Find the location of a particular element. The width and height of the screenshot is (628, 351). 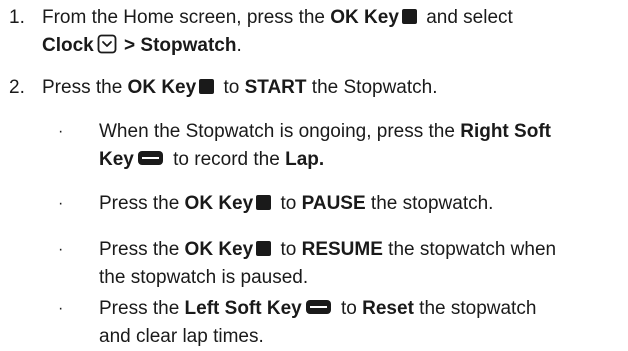

bullet-line-1: Press the OK Key to PAUSE the stopwatch. is located at coordinates (296, 204).